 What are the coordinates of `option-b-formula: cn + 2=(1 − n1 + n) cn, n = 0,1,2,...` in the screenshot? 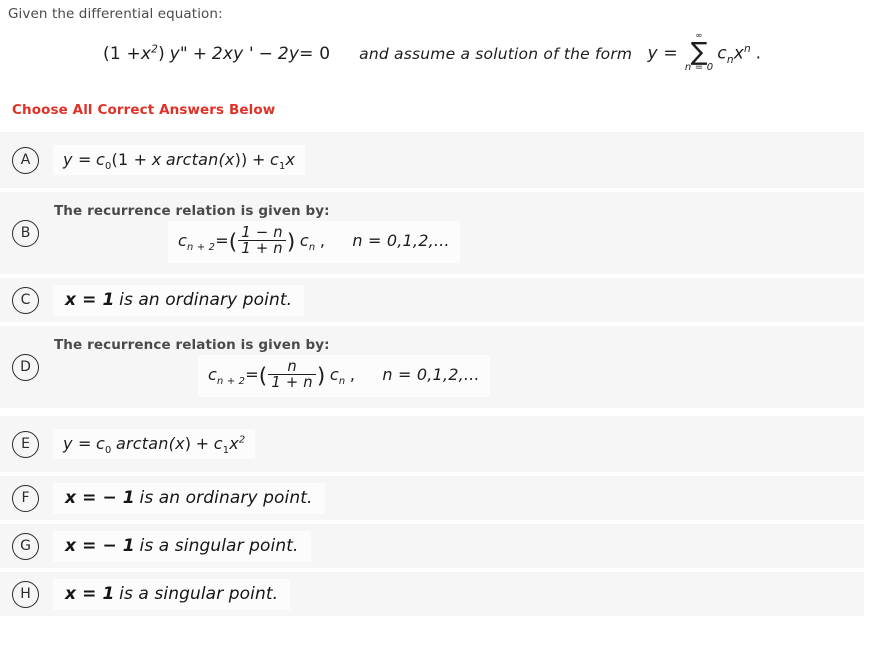 It's located at (314, 242).